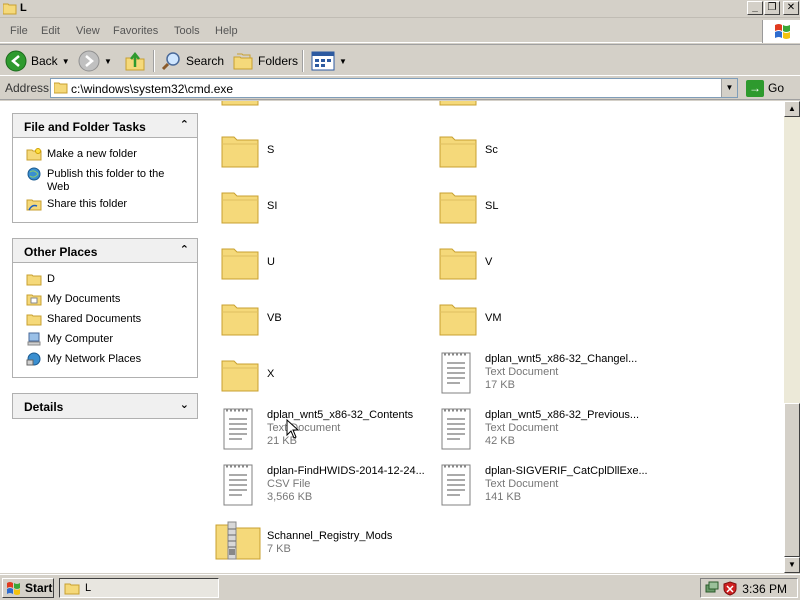 The width and height of the screenshot is (800, 600). I want to click on network-tray-icon, so click(712, 588).